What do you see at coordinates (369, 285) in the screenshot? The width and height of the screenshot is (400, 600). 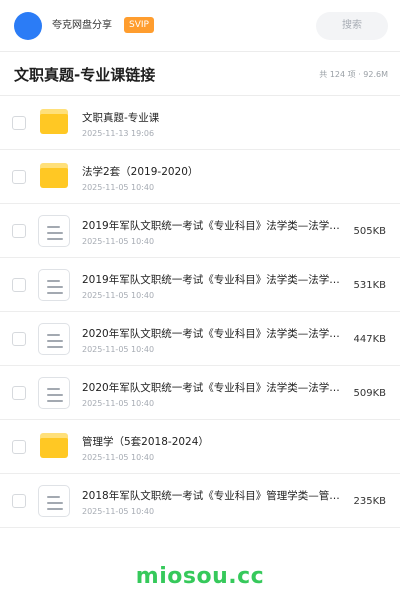 I see `file-size: 531KB` at bounding box center [369, 285].